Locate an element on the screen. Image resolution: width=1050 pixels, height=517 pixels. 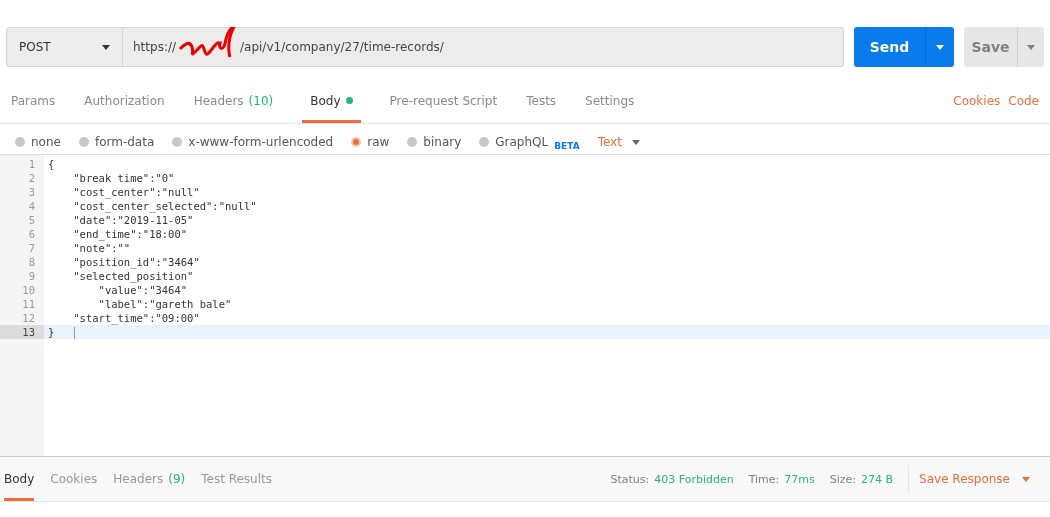
response-tab: Body is located at coordinates (19, 479).